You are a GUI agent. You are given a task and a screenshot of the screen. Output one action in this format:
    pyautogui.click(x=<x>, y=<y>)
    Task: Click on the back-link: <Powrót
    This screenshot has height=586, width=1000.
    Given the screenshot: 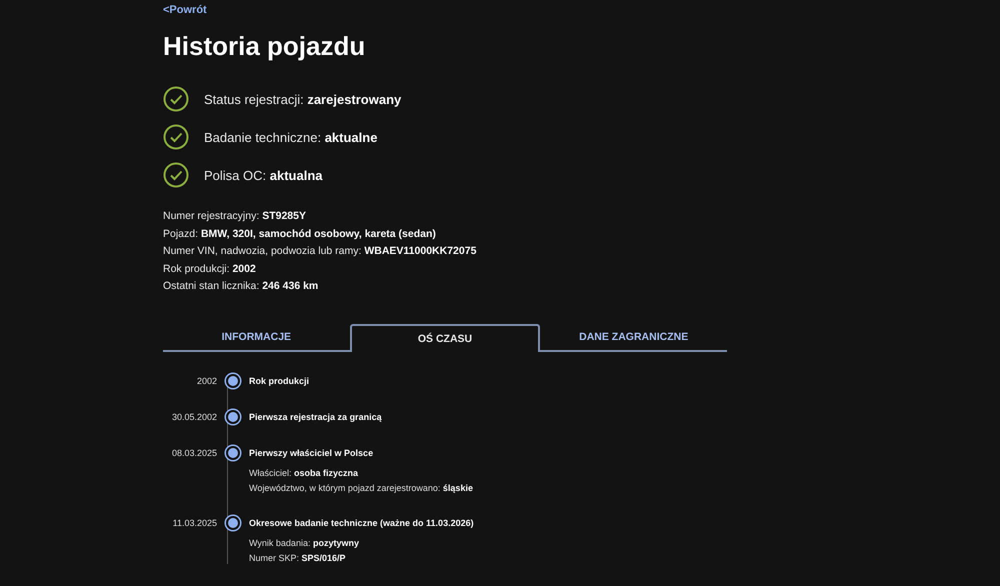 What is the action you would take?
    pyautogui.click(x=185, y=10)
    